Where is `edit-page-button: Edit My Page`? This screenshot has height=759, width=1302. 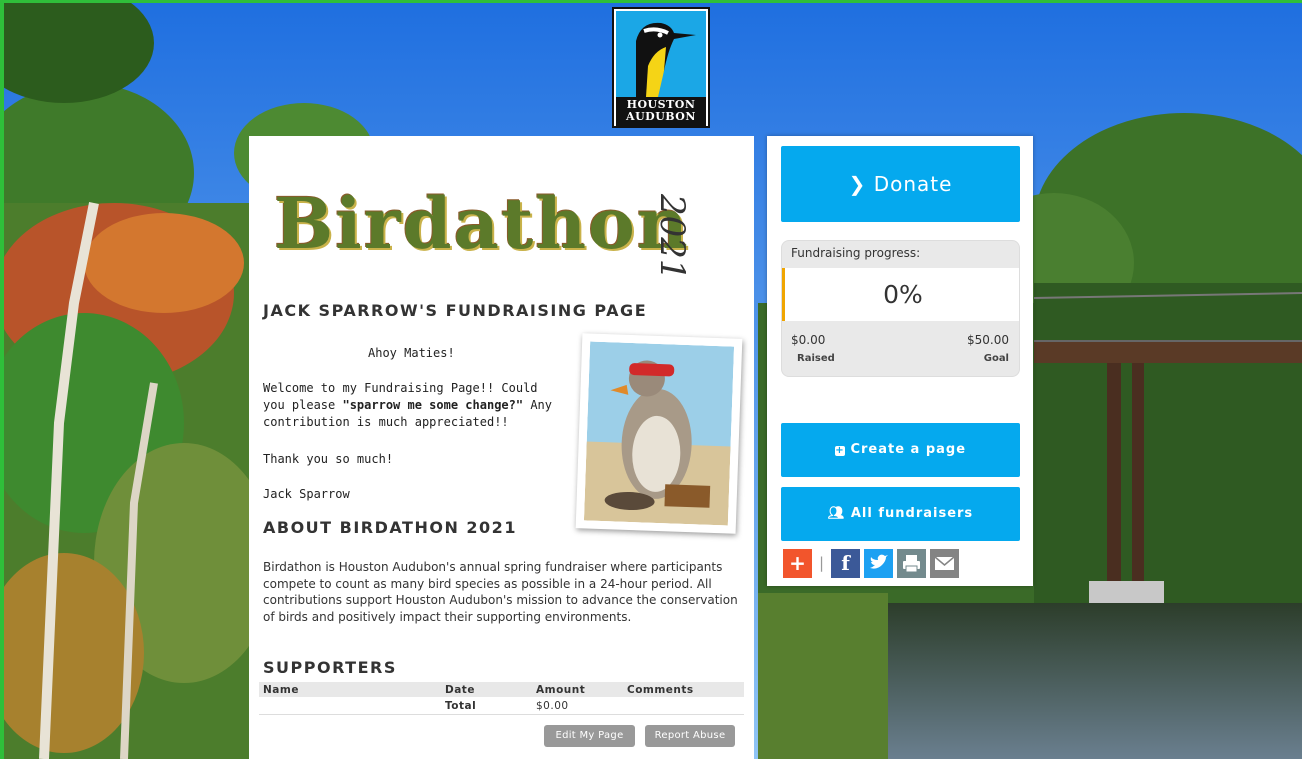 edit-page-button: Edit My Page is located at coordinates (589, 736).